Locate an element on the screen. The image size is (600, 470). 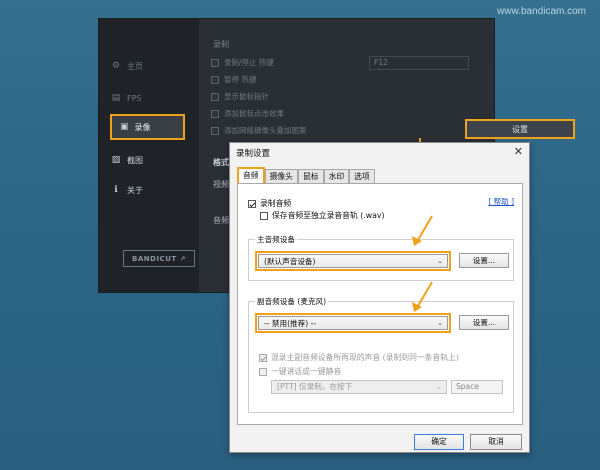
ptt-option: 一键讲话或一键静音 is located at coordinates (300, 371).